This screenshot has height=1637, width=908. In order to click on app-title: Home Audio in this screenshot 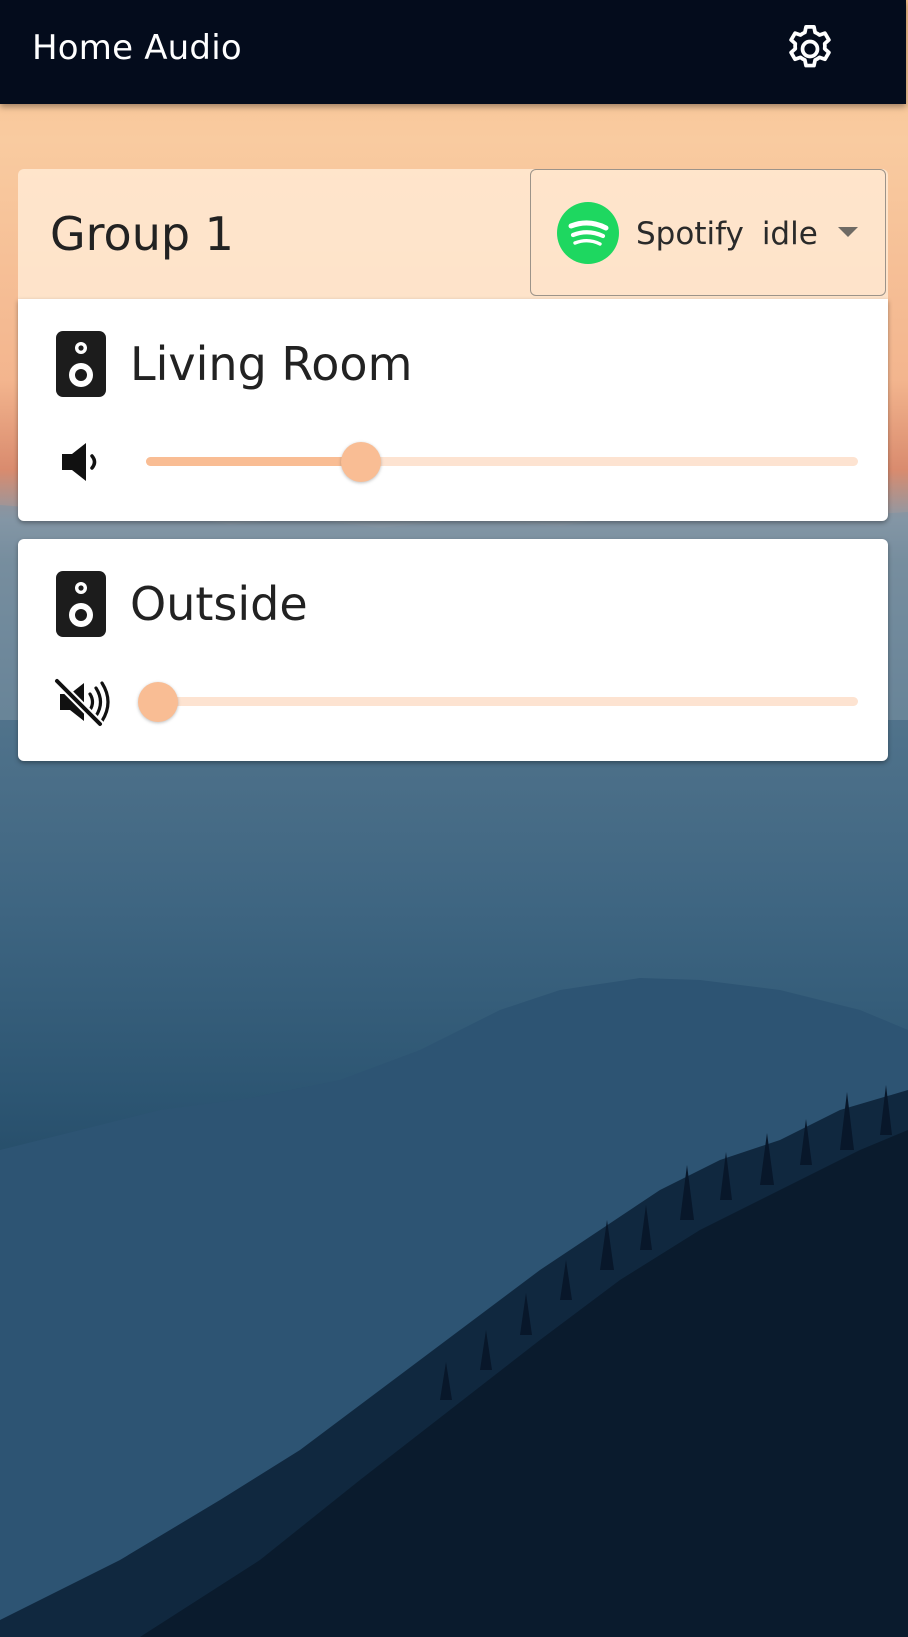, I will do `click(137, 48)`.